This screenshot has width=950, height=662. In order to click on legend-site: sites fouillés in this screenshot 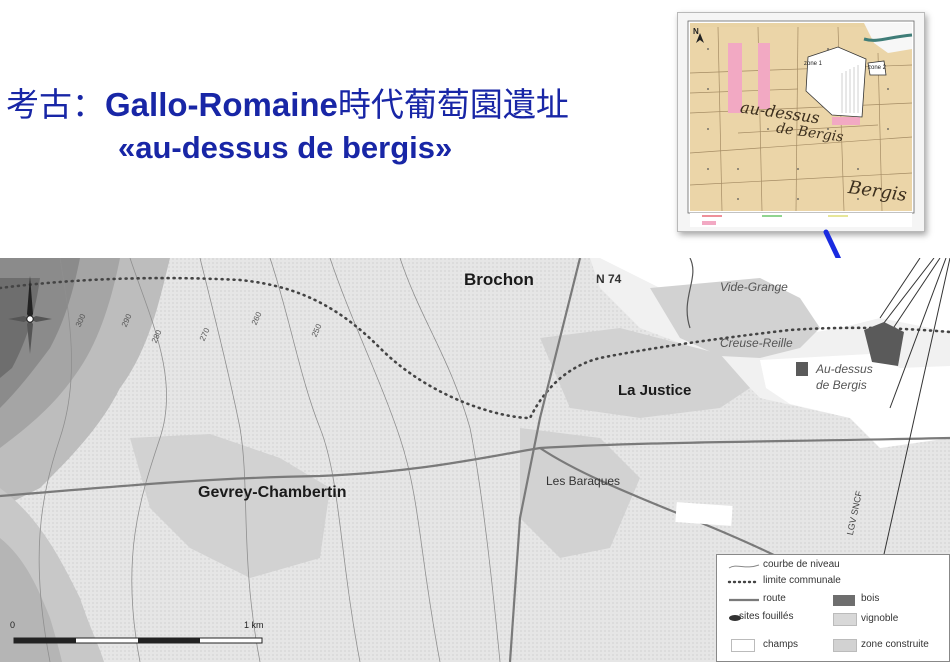, I will do `click(766, 616)`.